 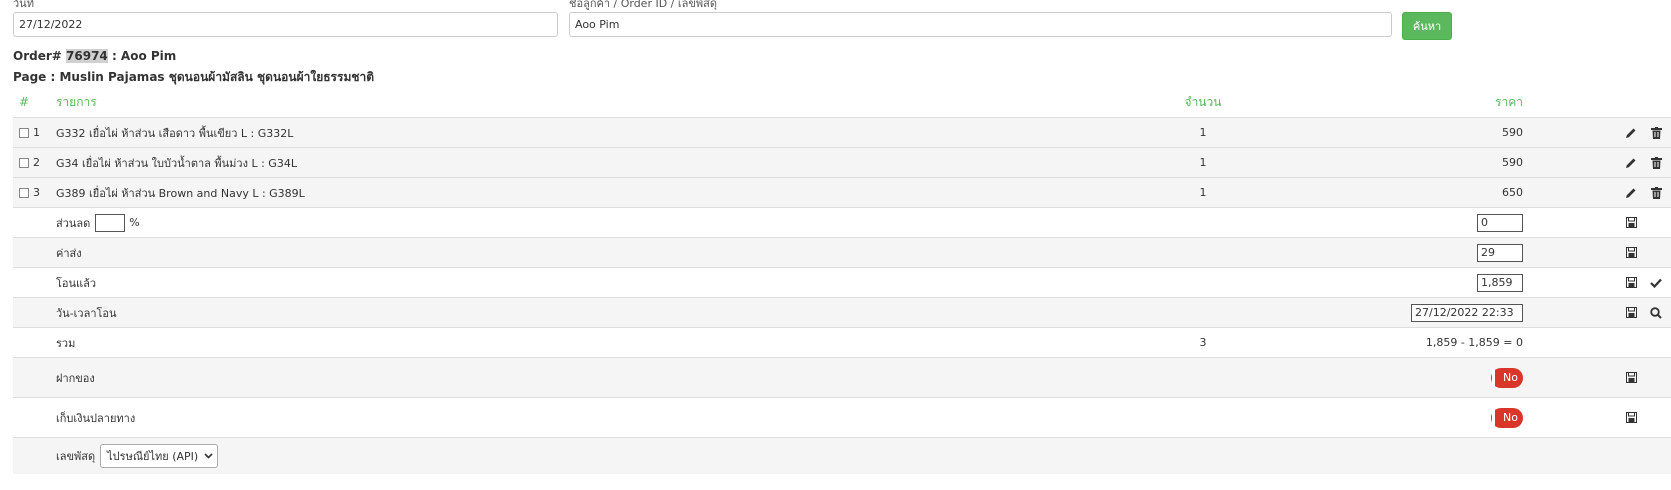 What do you see at coordinates (37, 56) in the screenshot?
I see `order-prefix: Order#` at bounding box center [37, 56].